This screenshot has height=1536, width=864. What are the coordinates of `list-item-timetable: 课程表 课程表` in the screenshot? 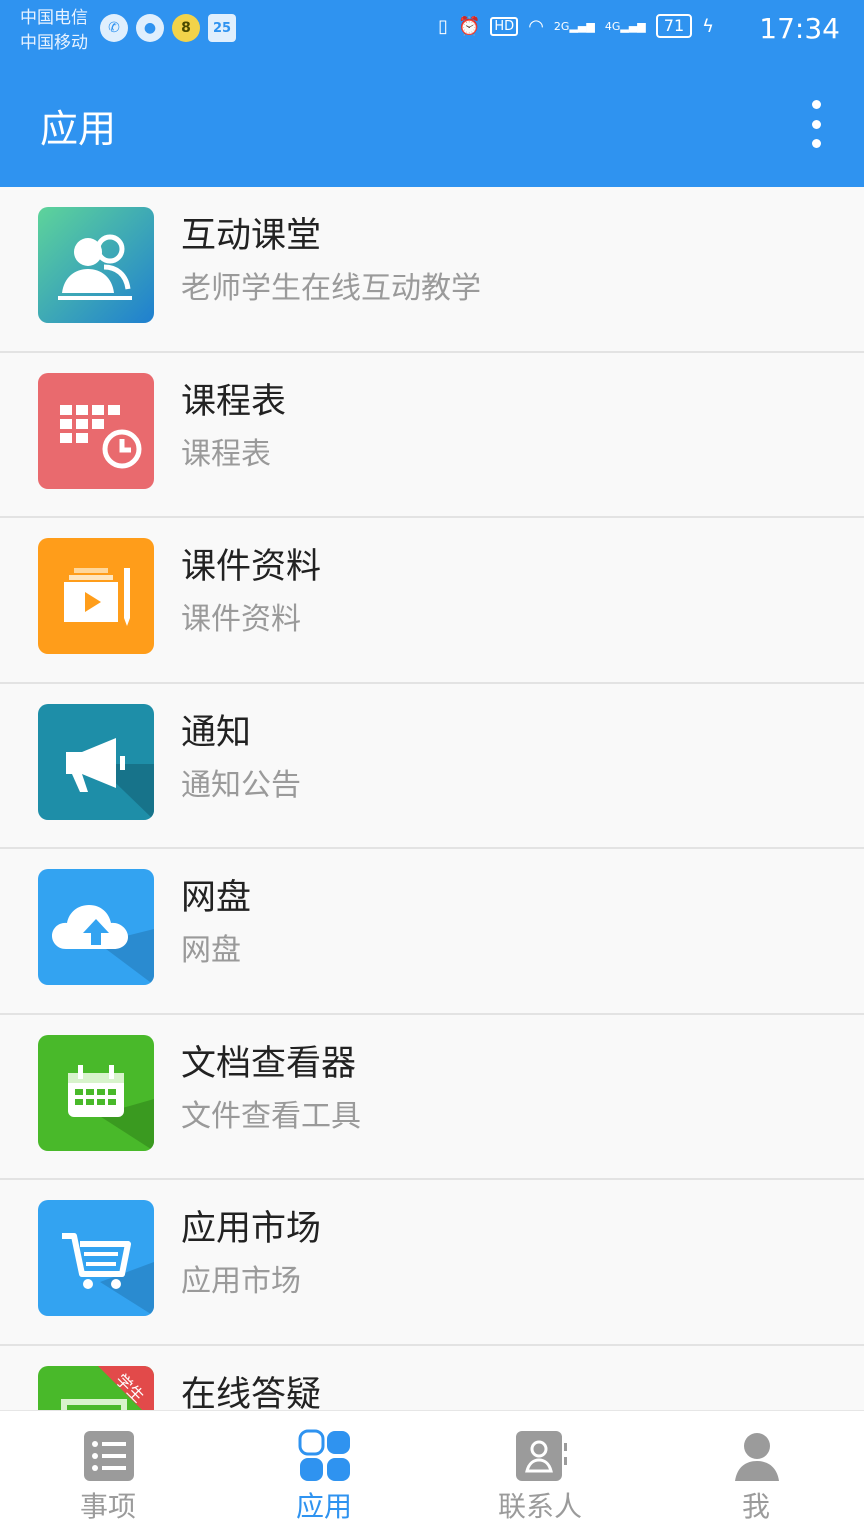 It's located at (432, 435).